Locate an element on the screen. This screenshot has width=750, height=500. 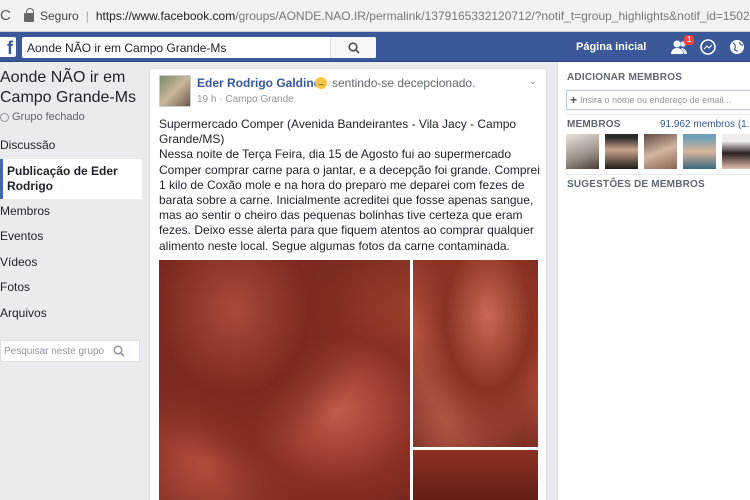
post-meta: 19 h · Campo Grande is located at coordinates (245, 99).